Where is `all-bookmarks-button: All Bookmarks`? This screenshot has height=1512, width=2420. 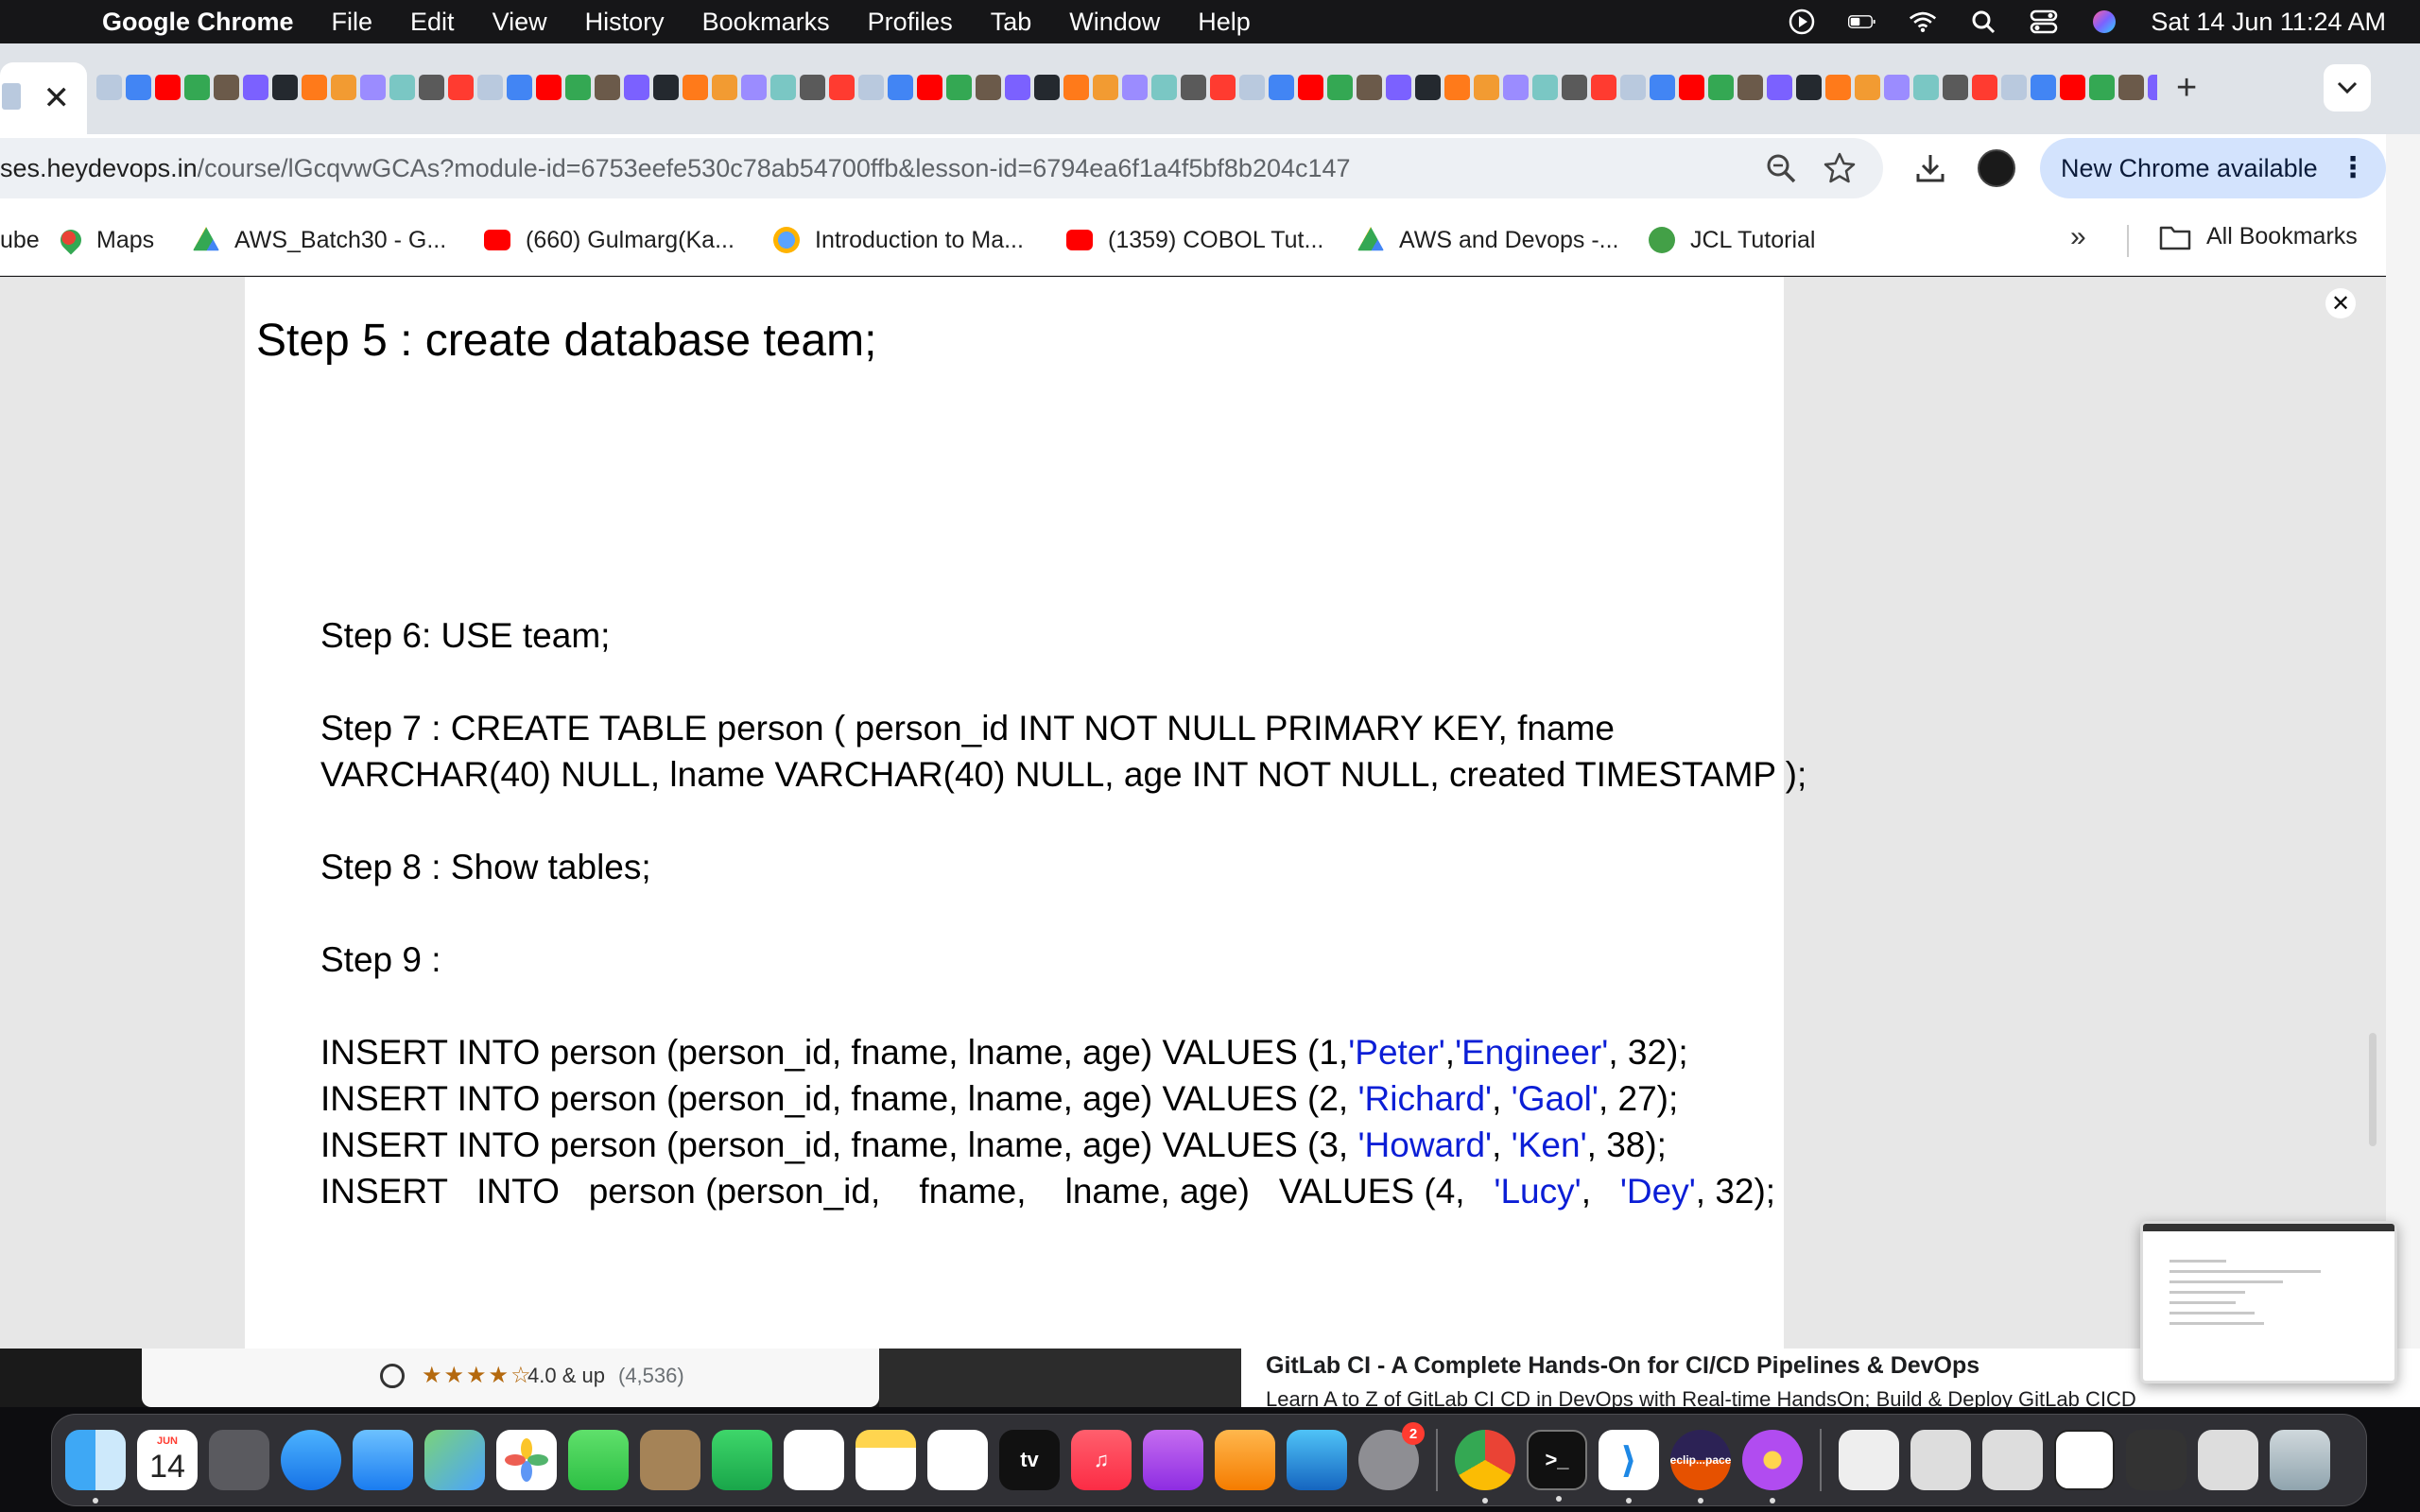
all-bookmarks-button: All Bookmarks is located at coordinates (2259, 236).